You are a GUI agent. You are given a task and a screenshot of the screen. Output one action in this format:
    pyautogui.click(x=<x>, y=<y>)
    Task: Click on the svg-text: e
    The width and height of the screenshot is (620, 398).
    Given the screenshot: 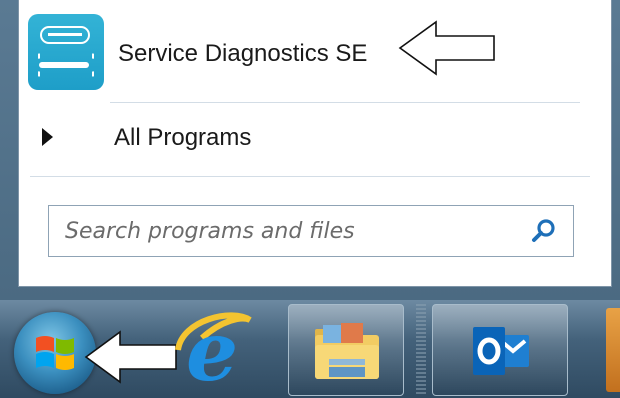 What is the action you would take?
    pyautogui.click(x=212, y=351)
    